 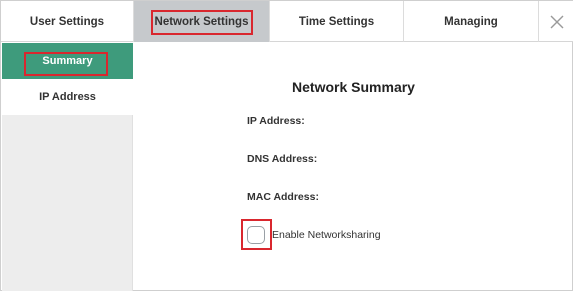 I want to click on sidebar-item-ip-address: IP Address, so click(x=67, y=97).